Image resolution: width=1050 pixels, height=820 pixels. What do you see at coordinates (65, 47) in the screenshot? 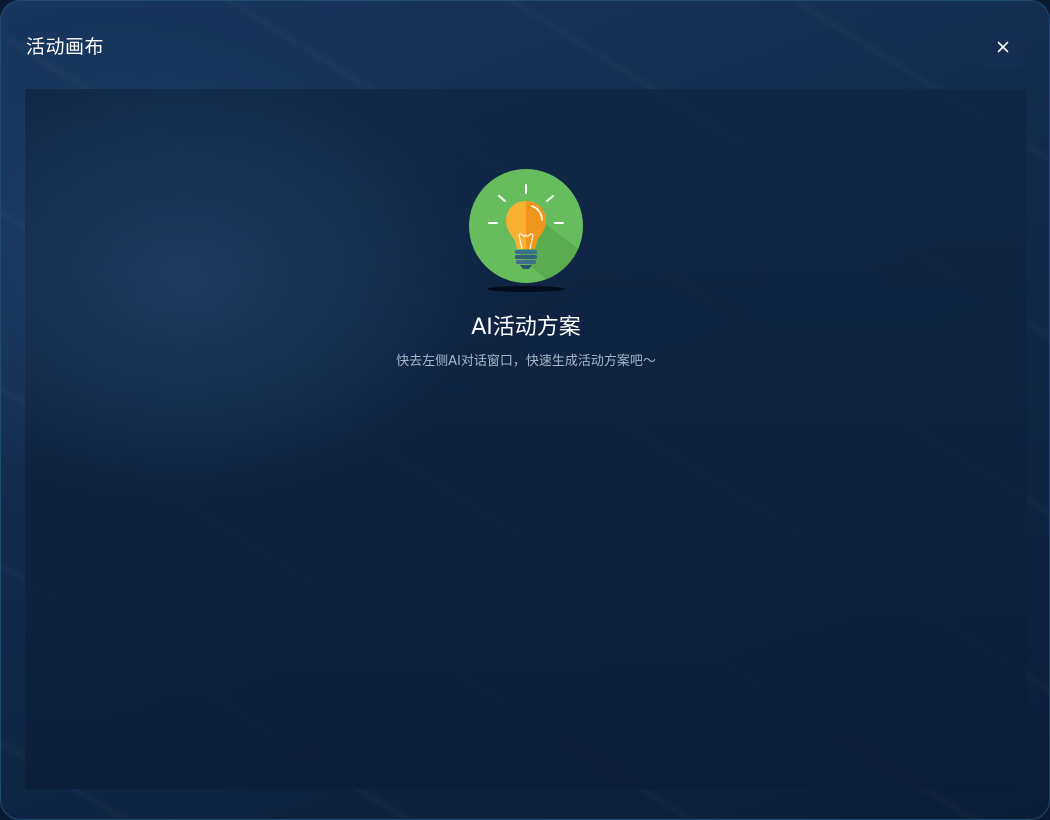
I see `dialog-title: 活动画布` at bounding box center [65, 47].